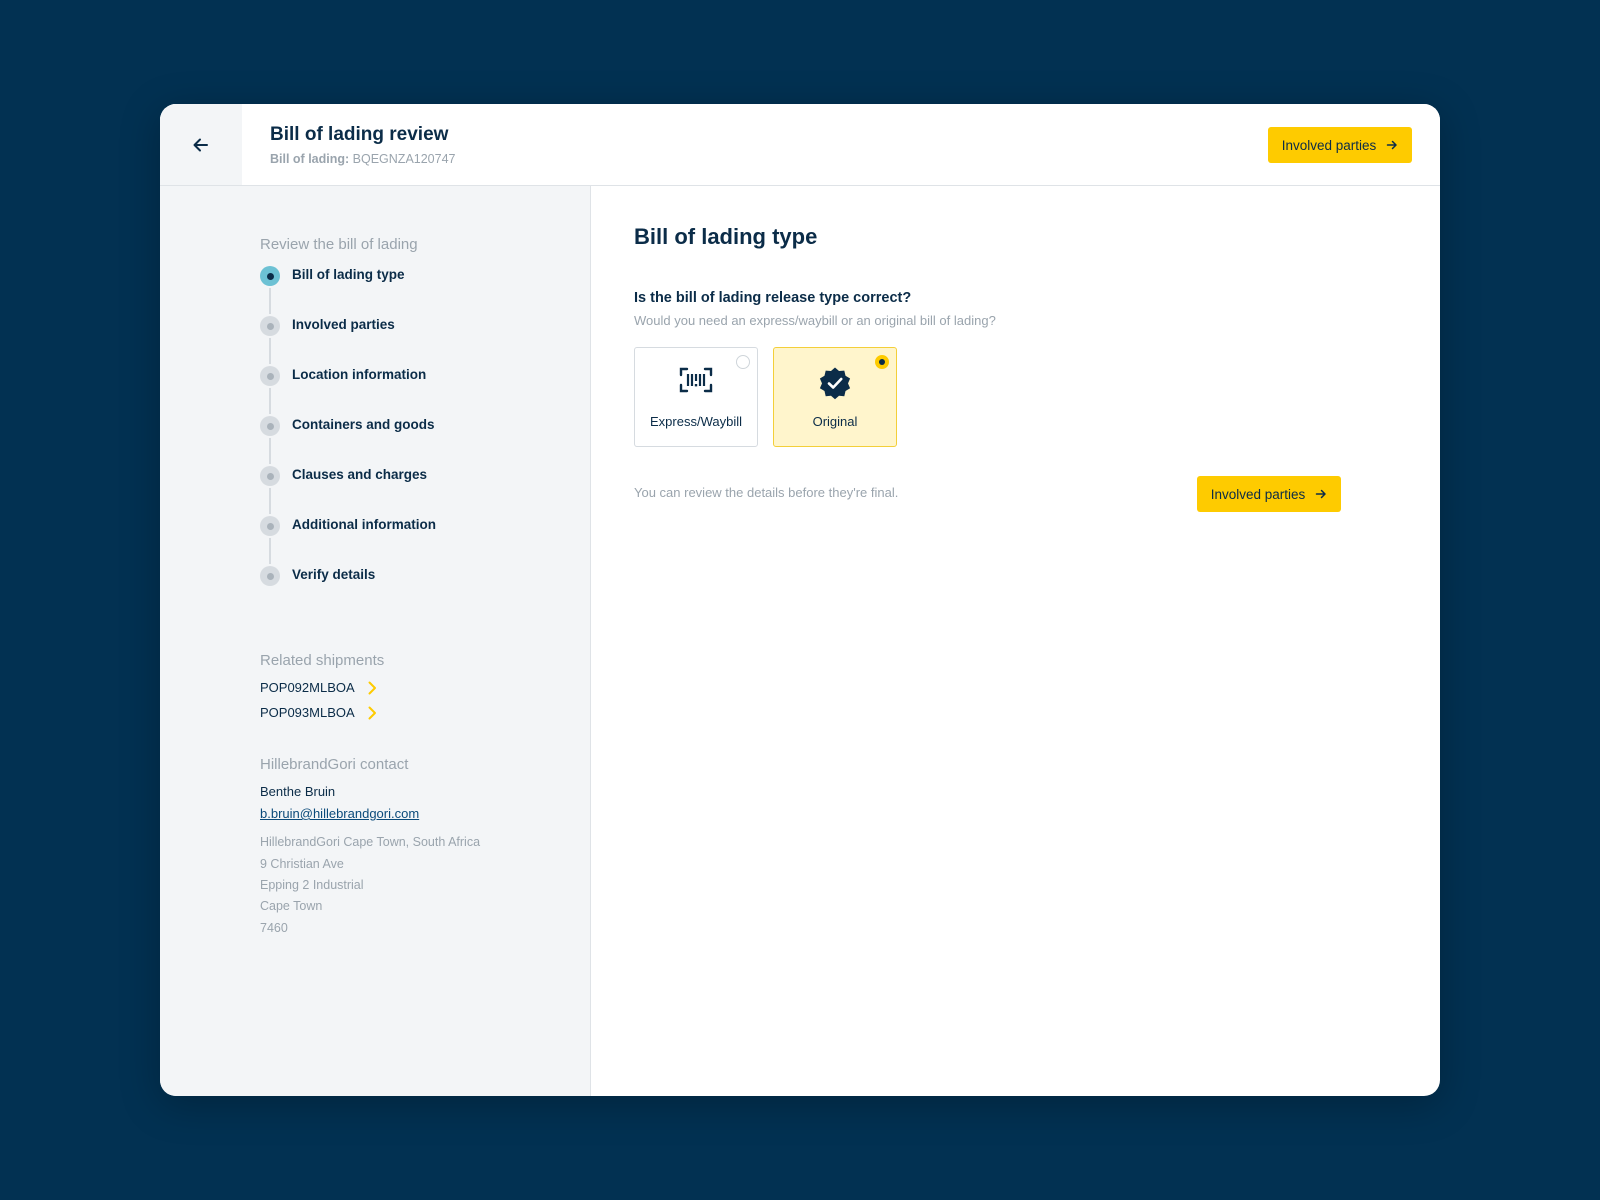 The height and width of the screenshot is (1200, 1600). What do you see at coordinates (696, 421) in the screenshot?
I see `option-label: Express/Waybill` at bounding box center [696, 421].